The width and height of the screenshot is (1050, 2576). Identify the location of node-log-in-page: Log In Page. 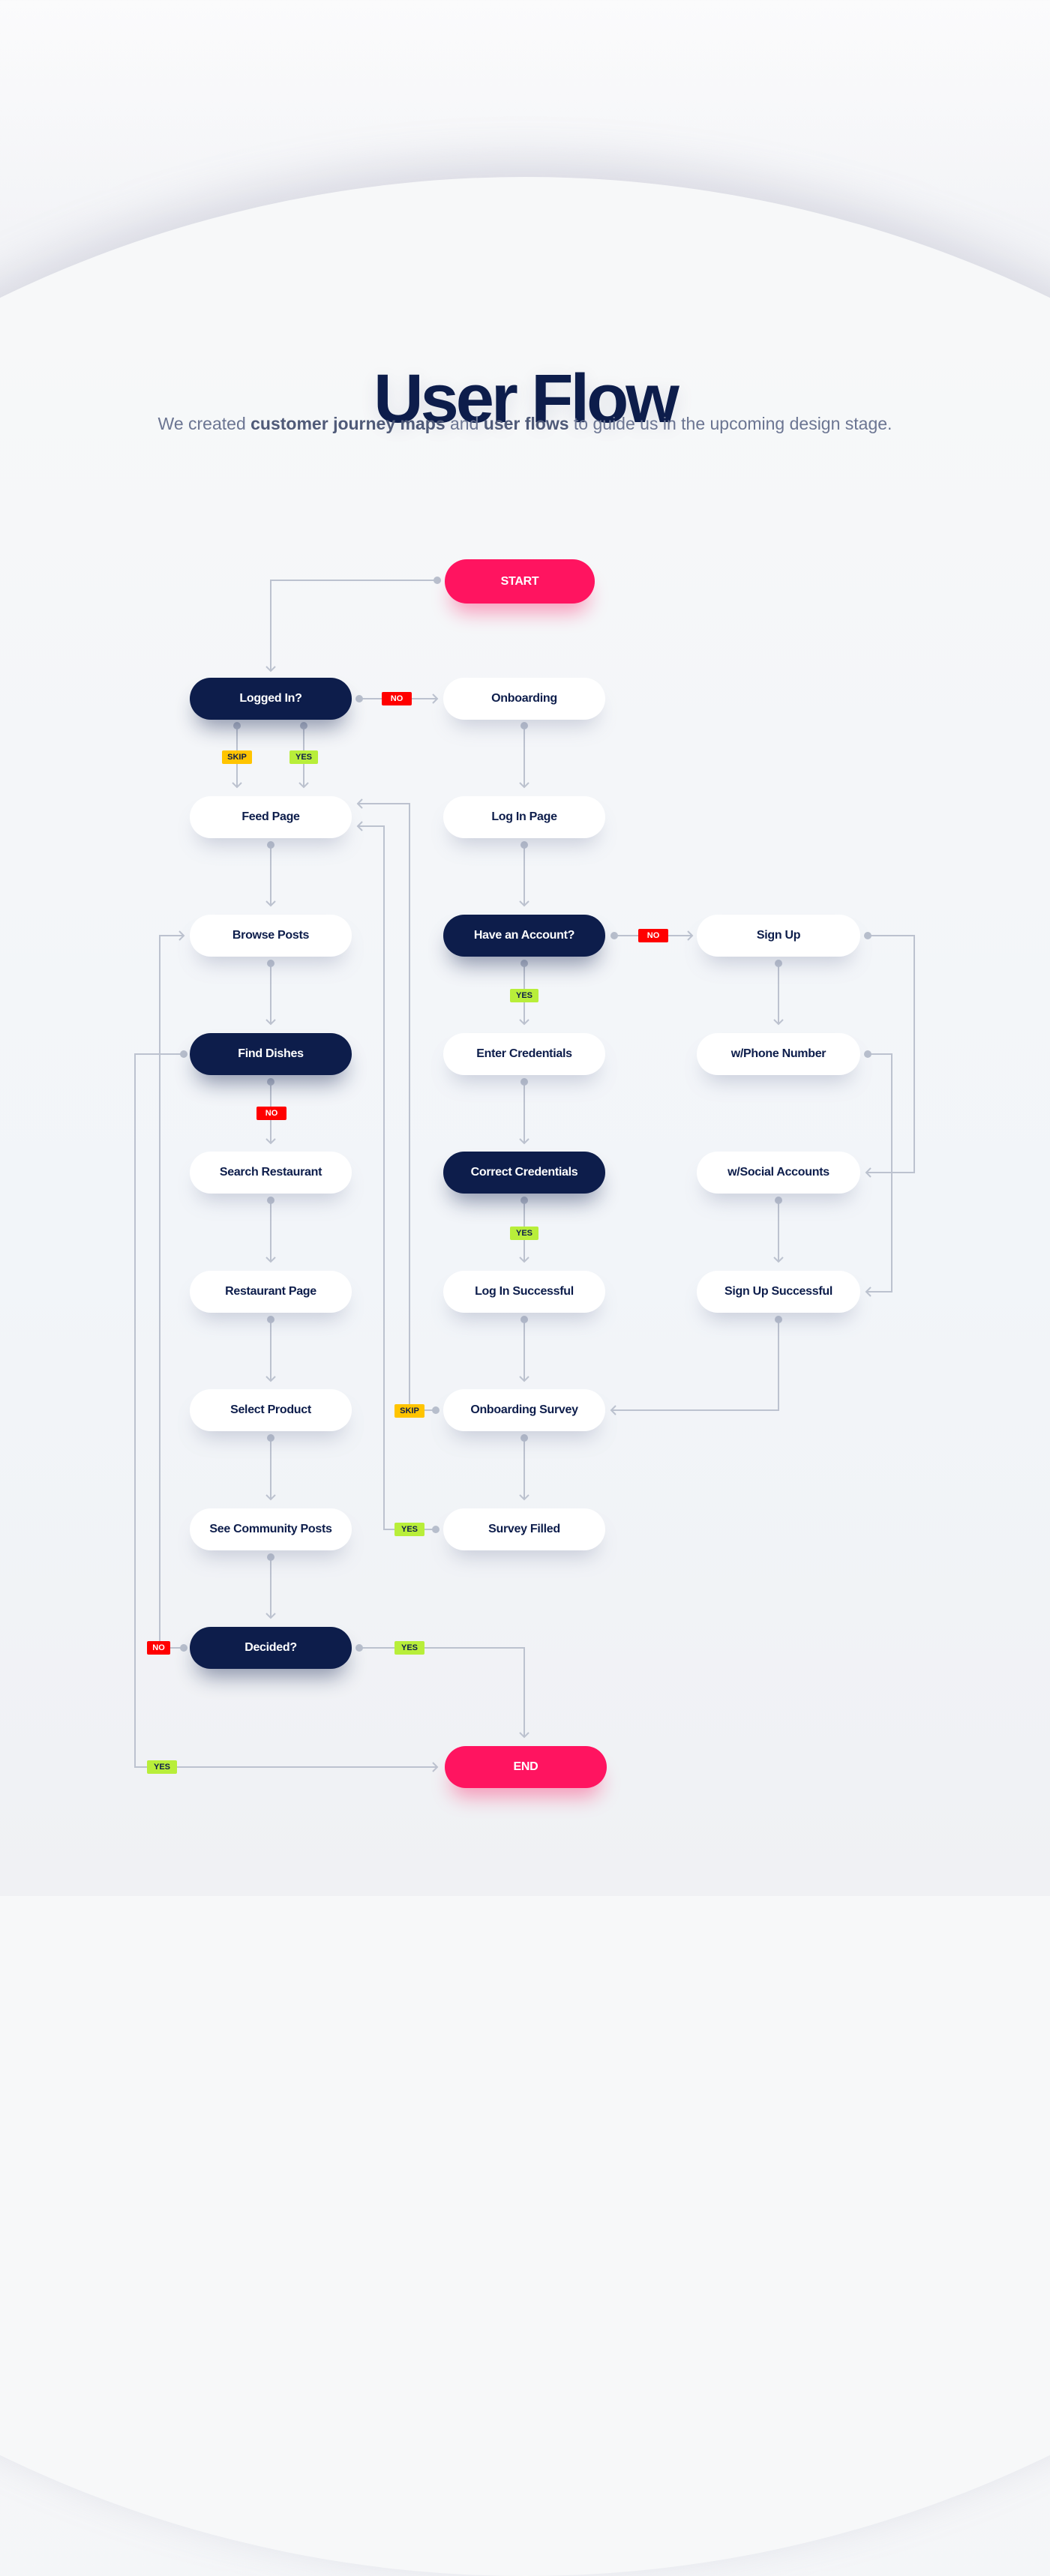
(524, 817).